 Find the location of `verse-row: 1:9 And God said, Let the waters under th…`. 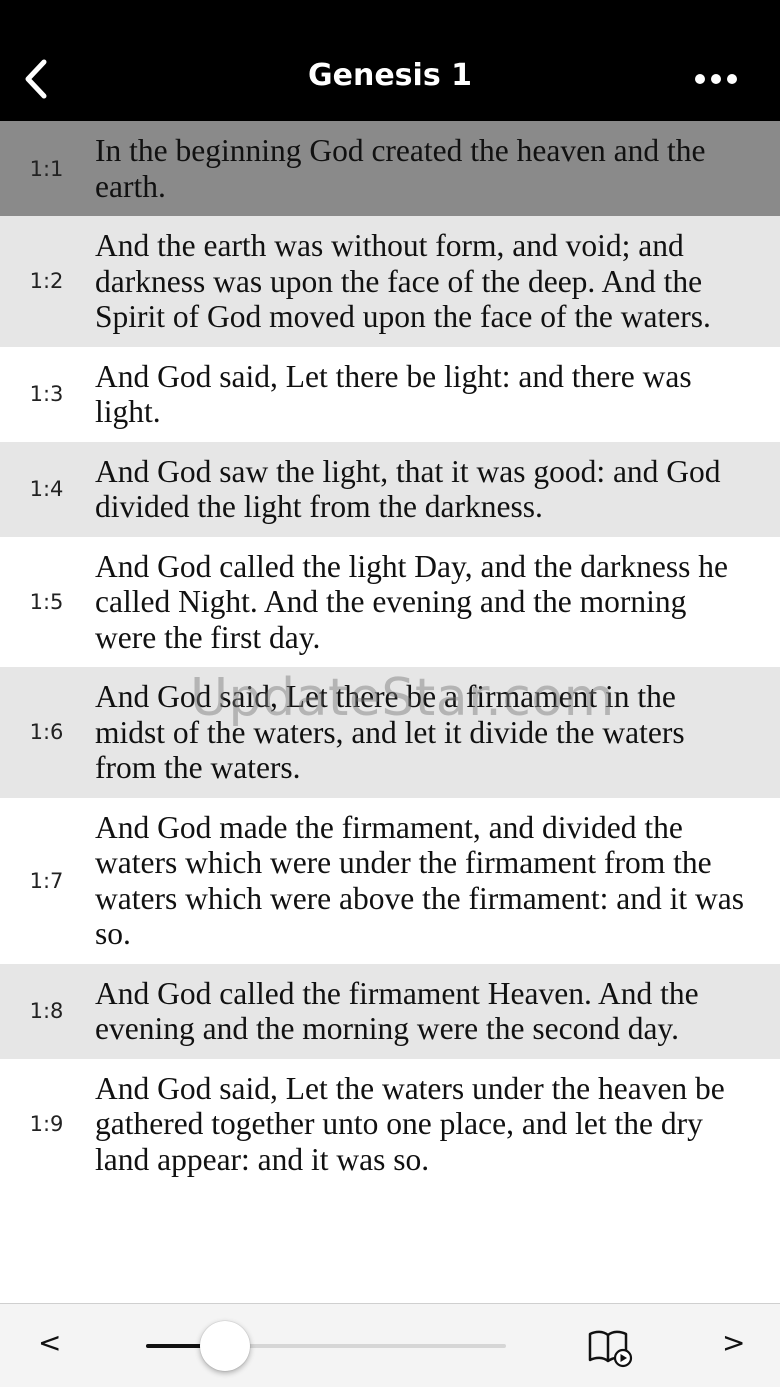

verse-row: 1:9 And God said, Let the waters under th… is located at coordinates (390, 1123).